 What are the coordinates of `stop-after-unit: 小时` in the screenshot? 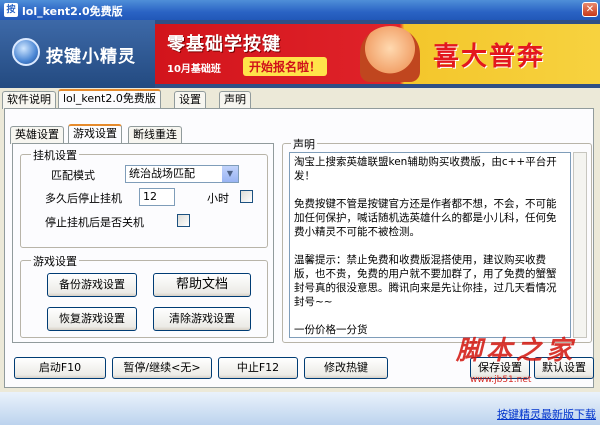 It's located at (218, 198).